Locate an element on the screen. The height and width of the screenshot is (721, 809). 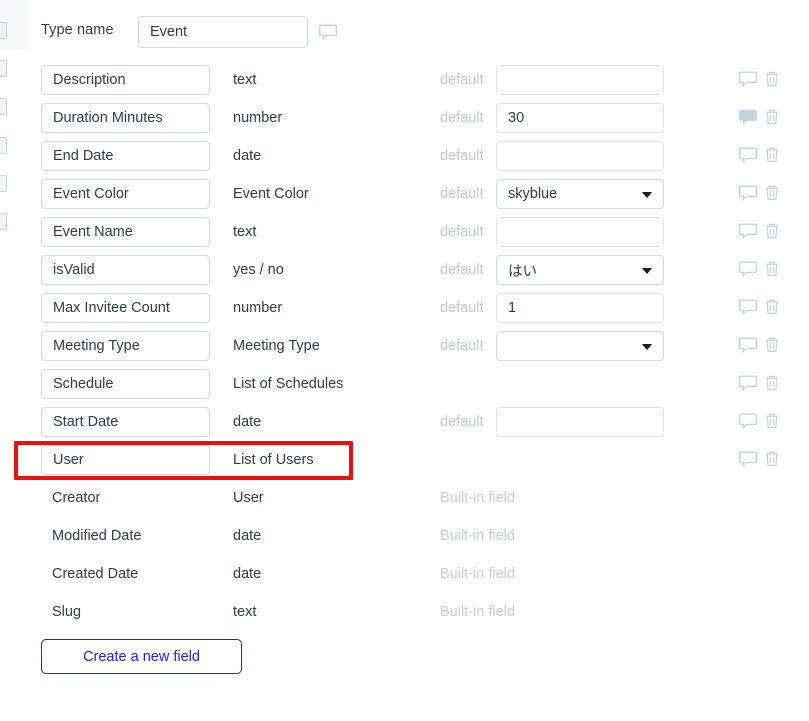
field-row: Max Invitee Count number default 1 is located at coordinates (404, 312).